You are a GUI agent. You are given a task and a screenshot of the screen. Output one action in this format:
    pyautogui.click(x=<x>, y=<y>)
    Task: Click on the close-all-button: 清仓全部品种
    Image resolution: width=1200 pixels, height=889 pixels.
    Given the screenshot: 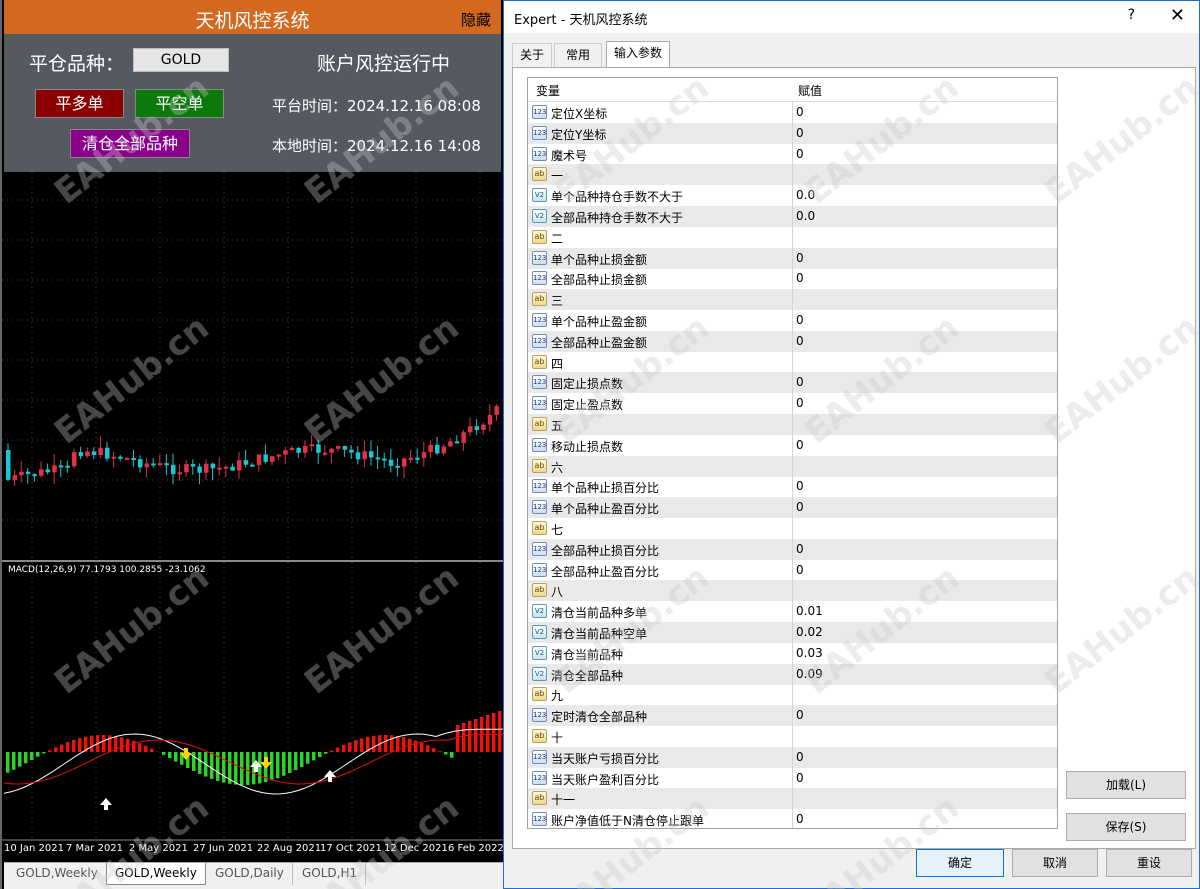 What is the action you would take?
    pyautogui.click(x=130, y=143)
    